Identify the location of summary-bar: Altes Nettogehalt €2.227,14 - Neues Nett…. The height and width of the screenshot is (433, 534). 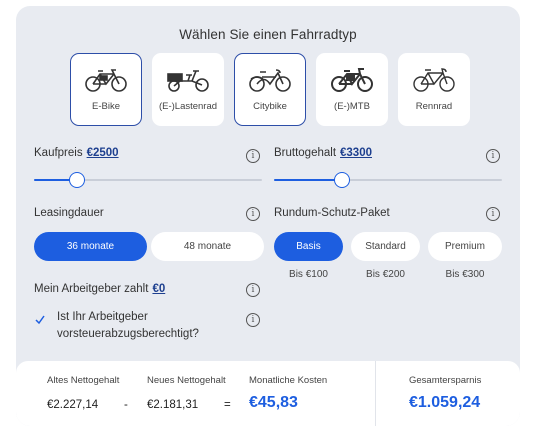
(268, 393).